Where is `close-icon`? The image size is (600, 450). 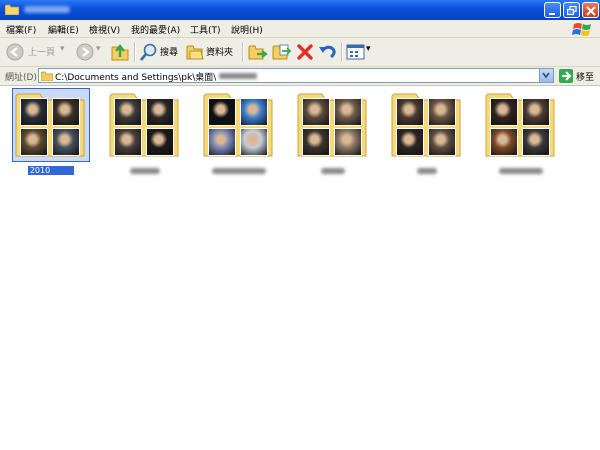 close-icon is located at coordinates (591, 11).